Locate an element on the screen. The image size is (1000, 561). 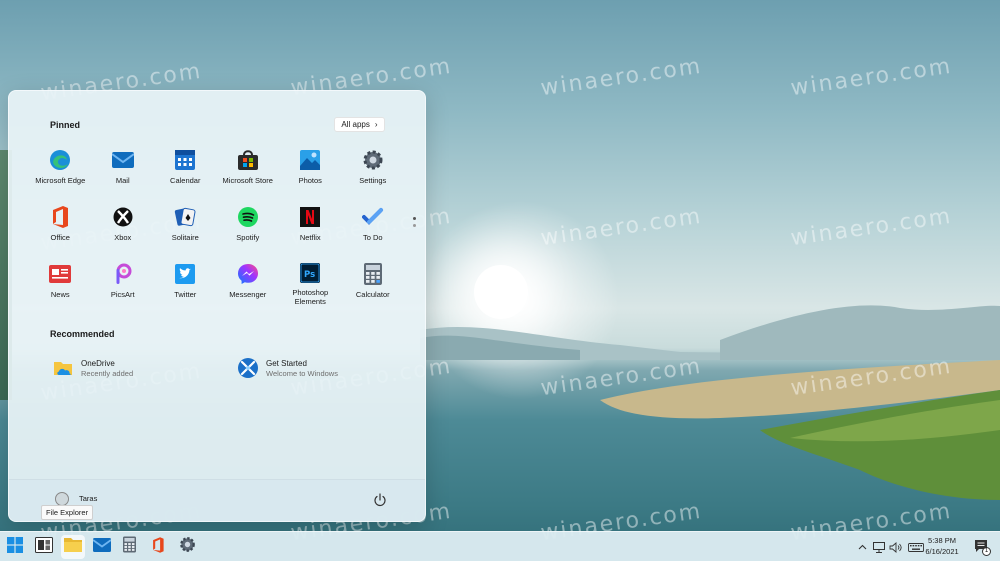
app-label: Microsoft Edge is located at coordinates (60, 180).